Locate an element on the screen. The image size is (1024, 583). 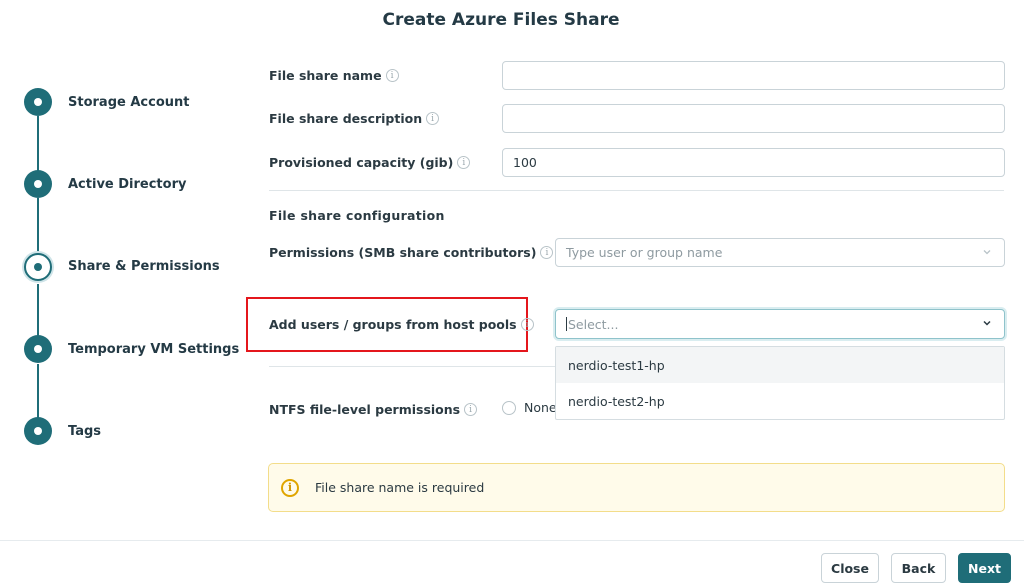
host-pools-label: Add users / groups from host pools i is located at coordinates (401, 324).